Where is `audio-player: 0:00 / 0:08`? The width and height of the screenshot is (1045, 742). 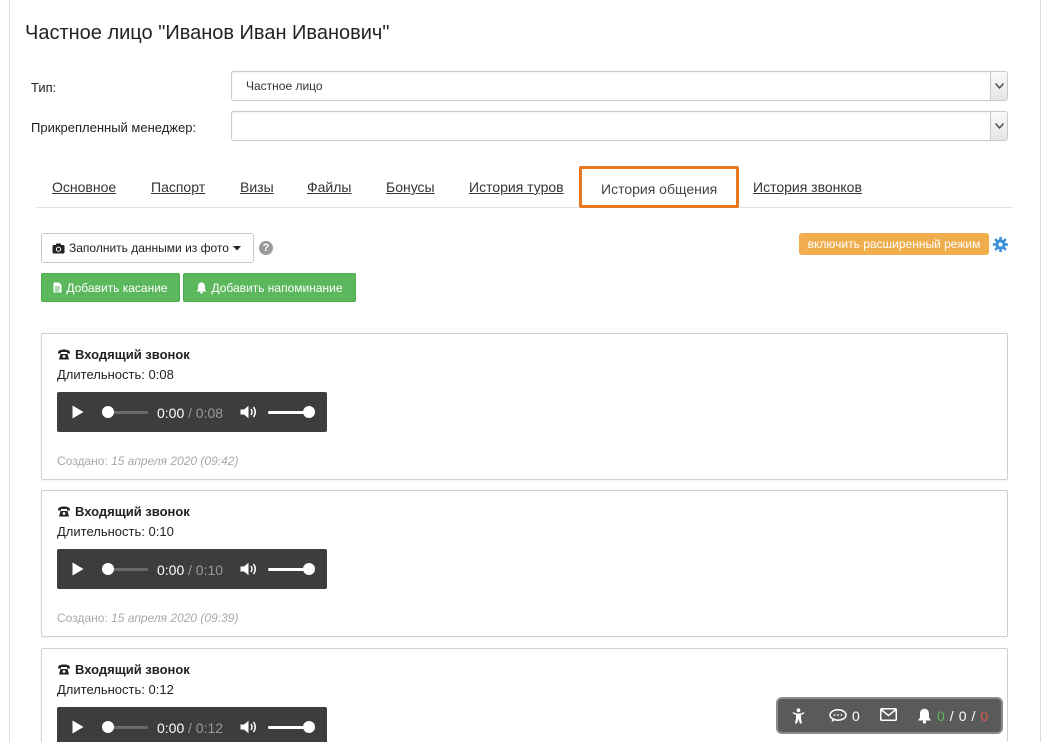
audio-player: 0:00 / 0:08 is located at coordinates (192, 412).